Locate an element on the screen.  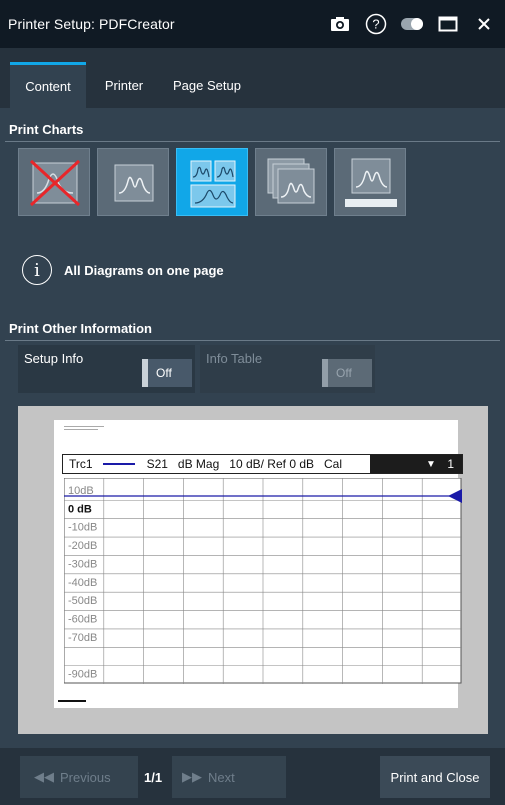
all-diagrams-separate-pages-button is located at coordinates (291, 182).